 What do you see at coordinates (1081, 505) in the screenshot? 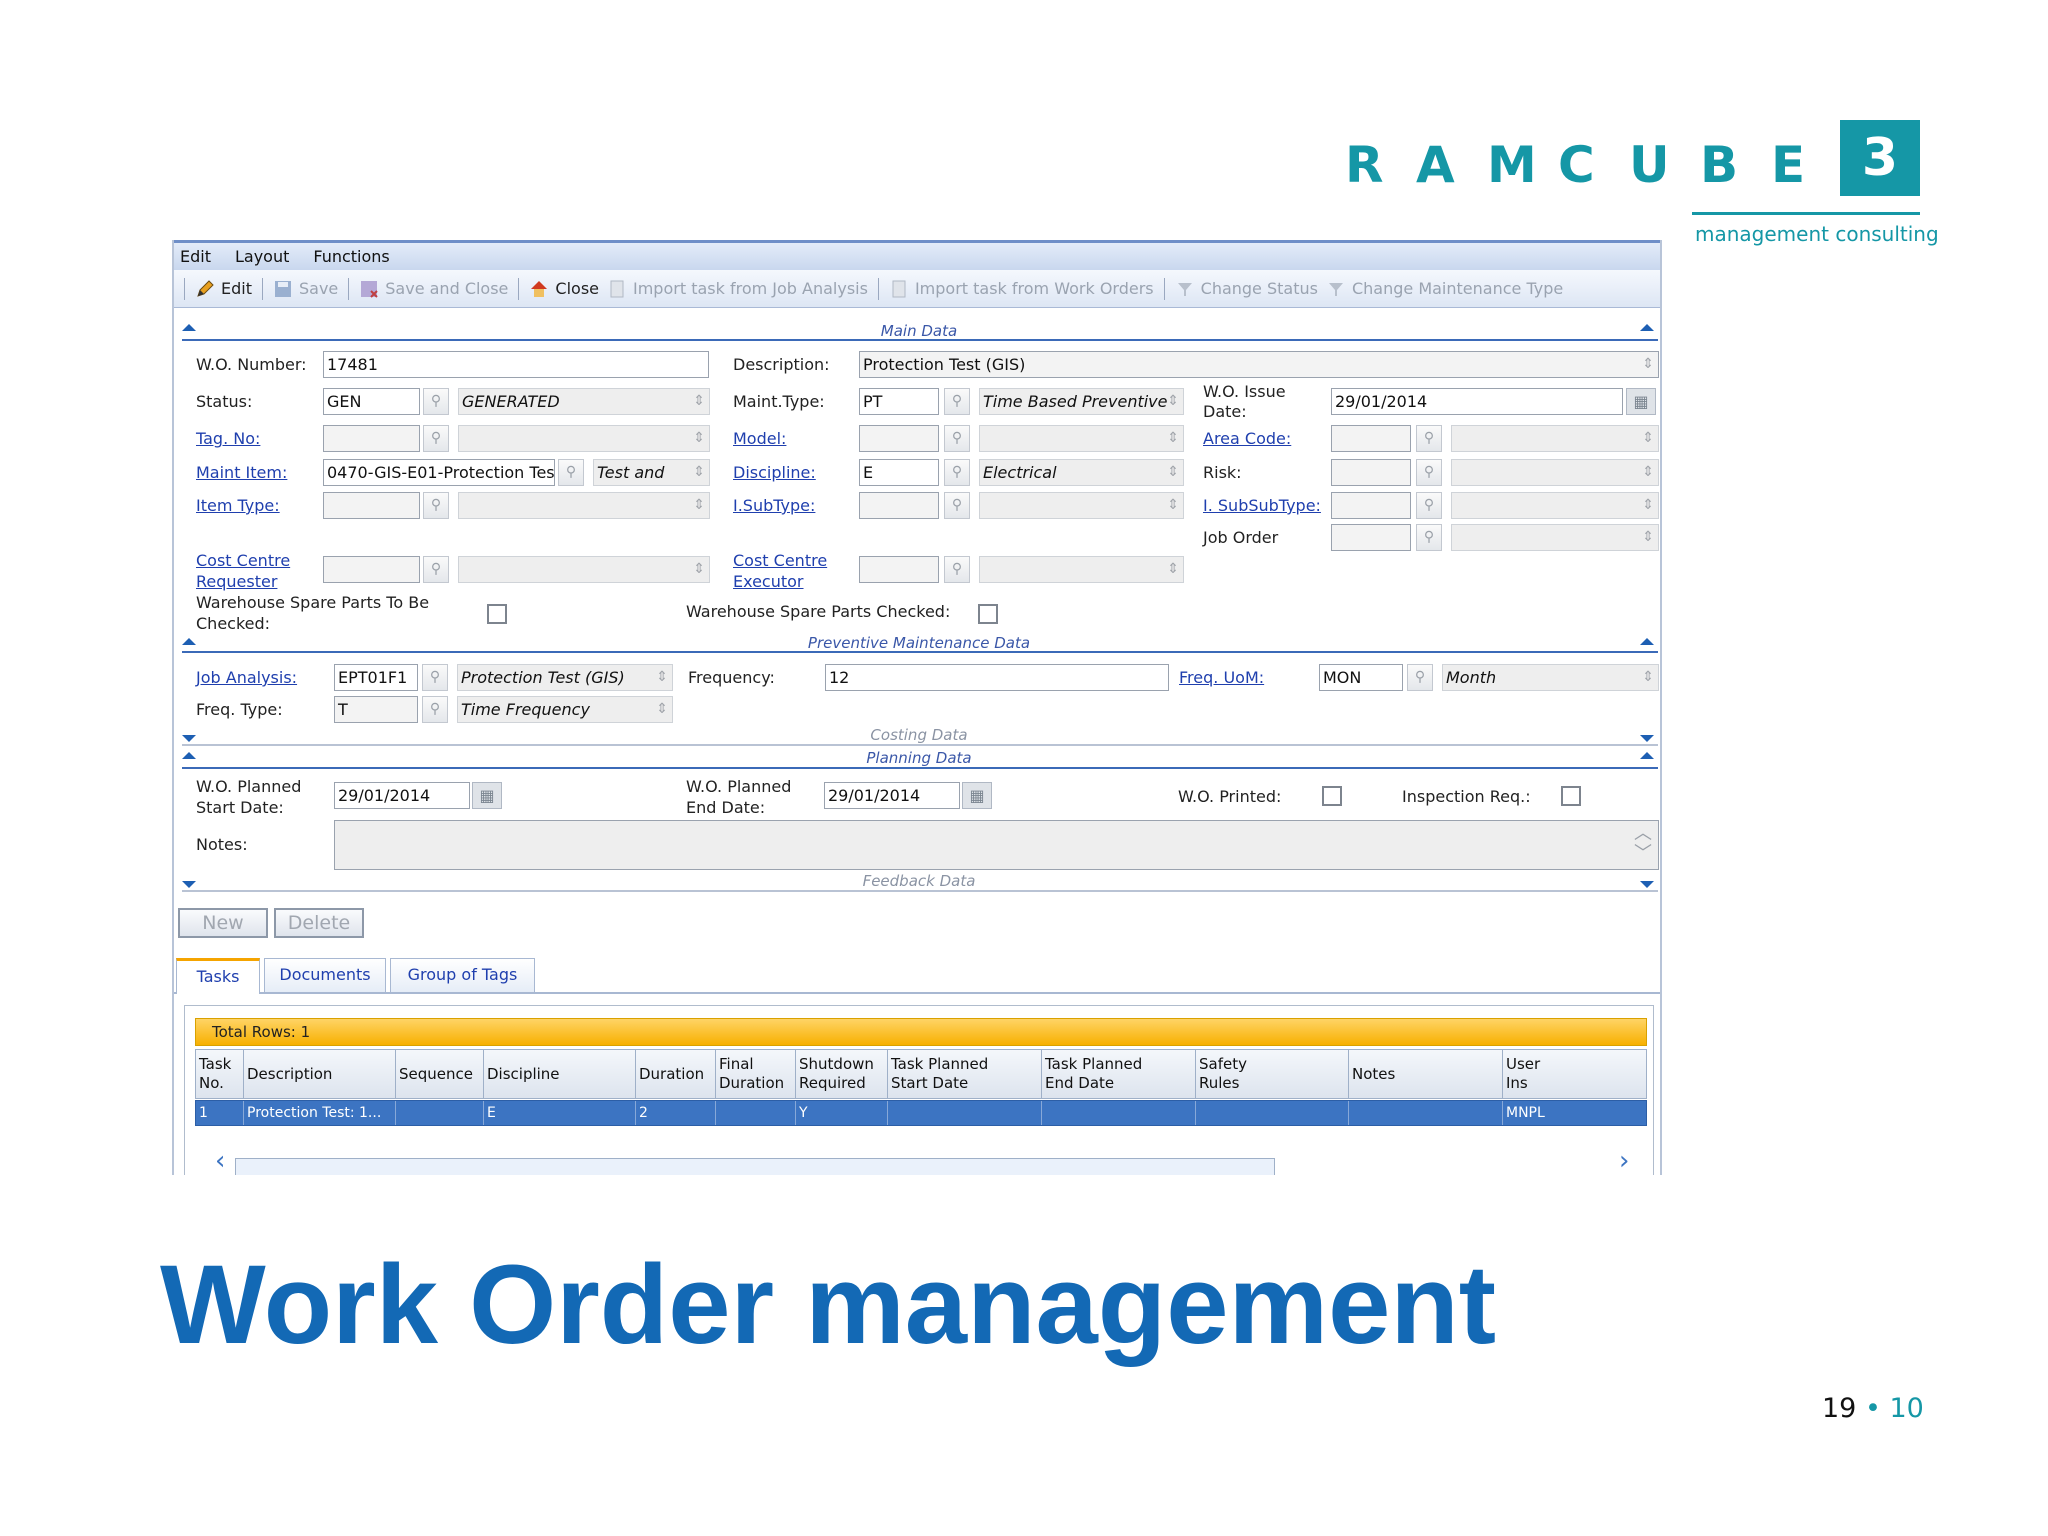
I see `isubtype-name-field` at bounding box center [1081, 505].